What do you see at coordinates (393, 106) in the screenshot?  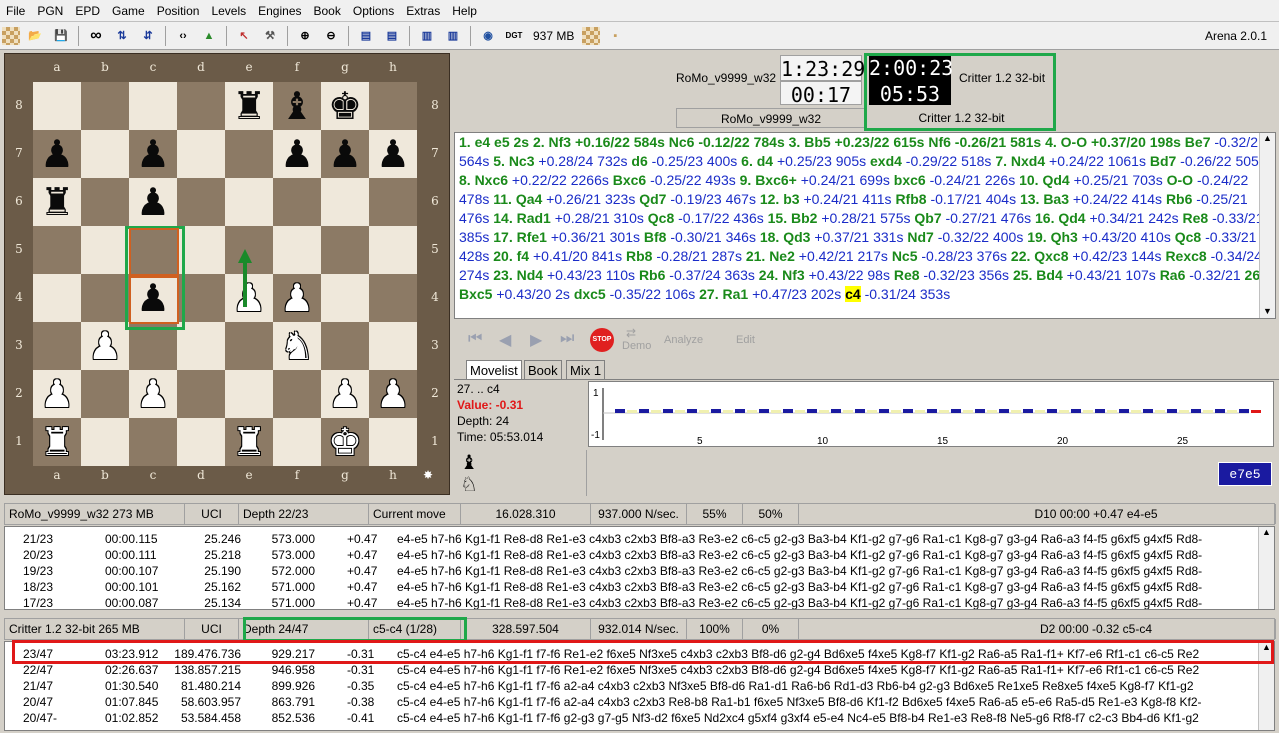 I see `square-h8` at bounding box center [393, 106].